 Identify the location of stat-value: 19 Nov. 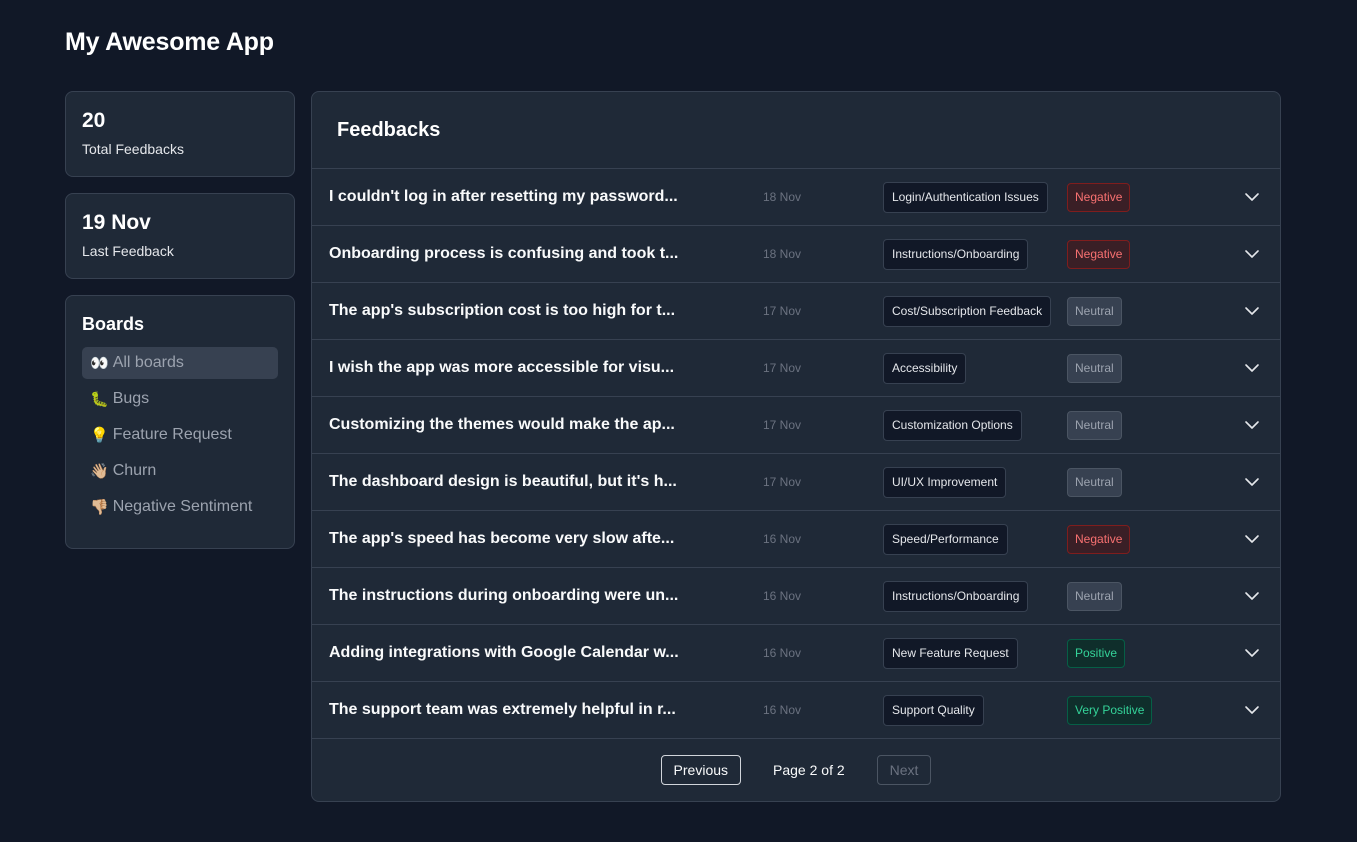
(116, 222).